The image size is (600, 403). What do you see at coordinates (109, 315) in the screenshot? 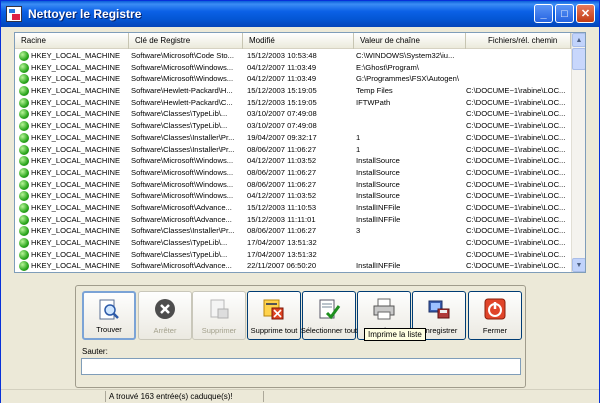
I see `find-button: Trouver` at bounding box center [109, 315].